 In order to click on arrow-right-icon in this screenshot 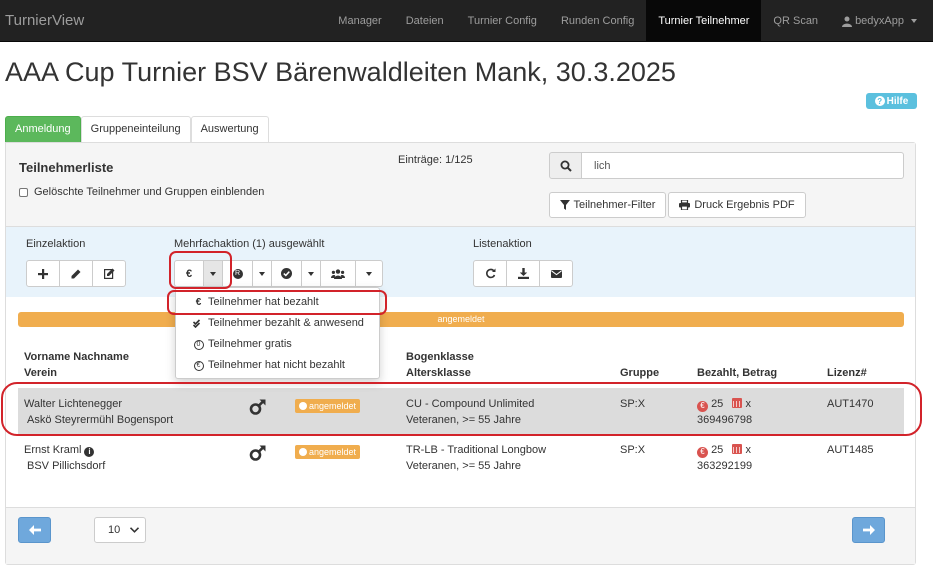, I will do `click(868, 530)`.